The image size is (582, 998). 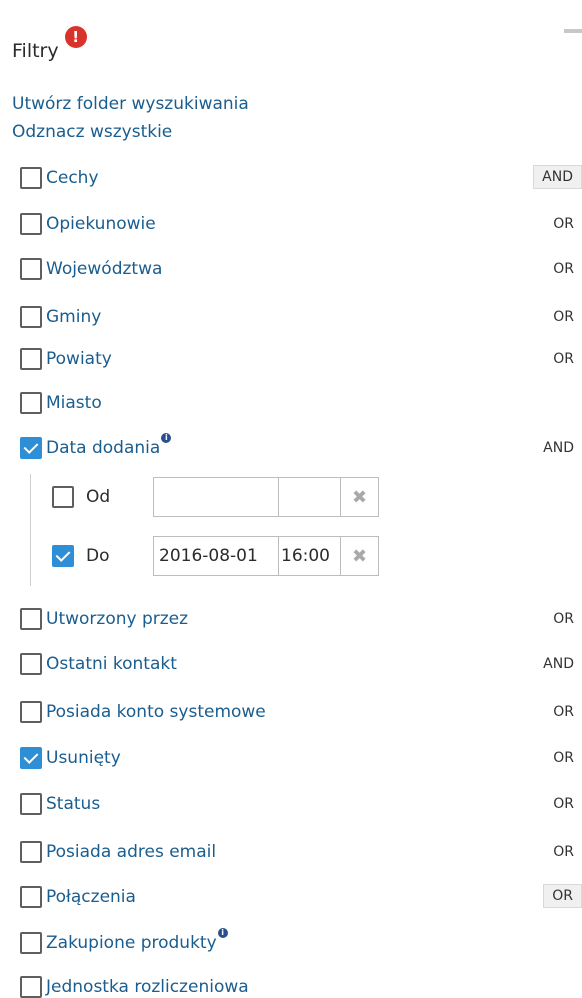 I want to click on filter-row-utworzony-przez: Utworzony przez OR, so click(x=301, y=619).